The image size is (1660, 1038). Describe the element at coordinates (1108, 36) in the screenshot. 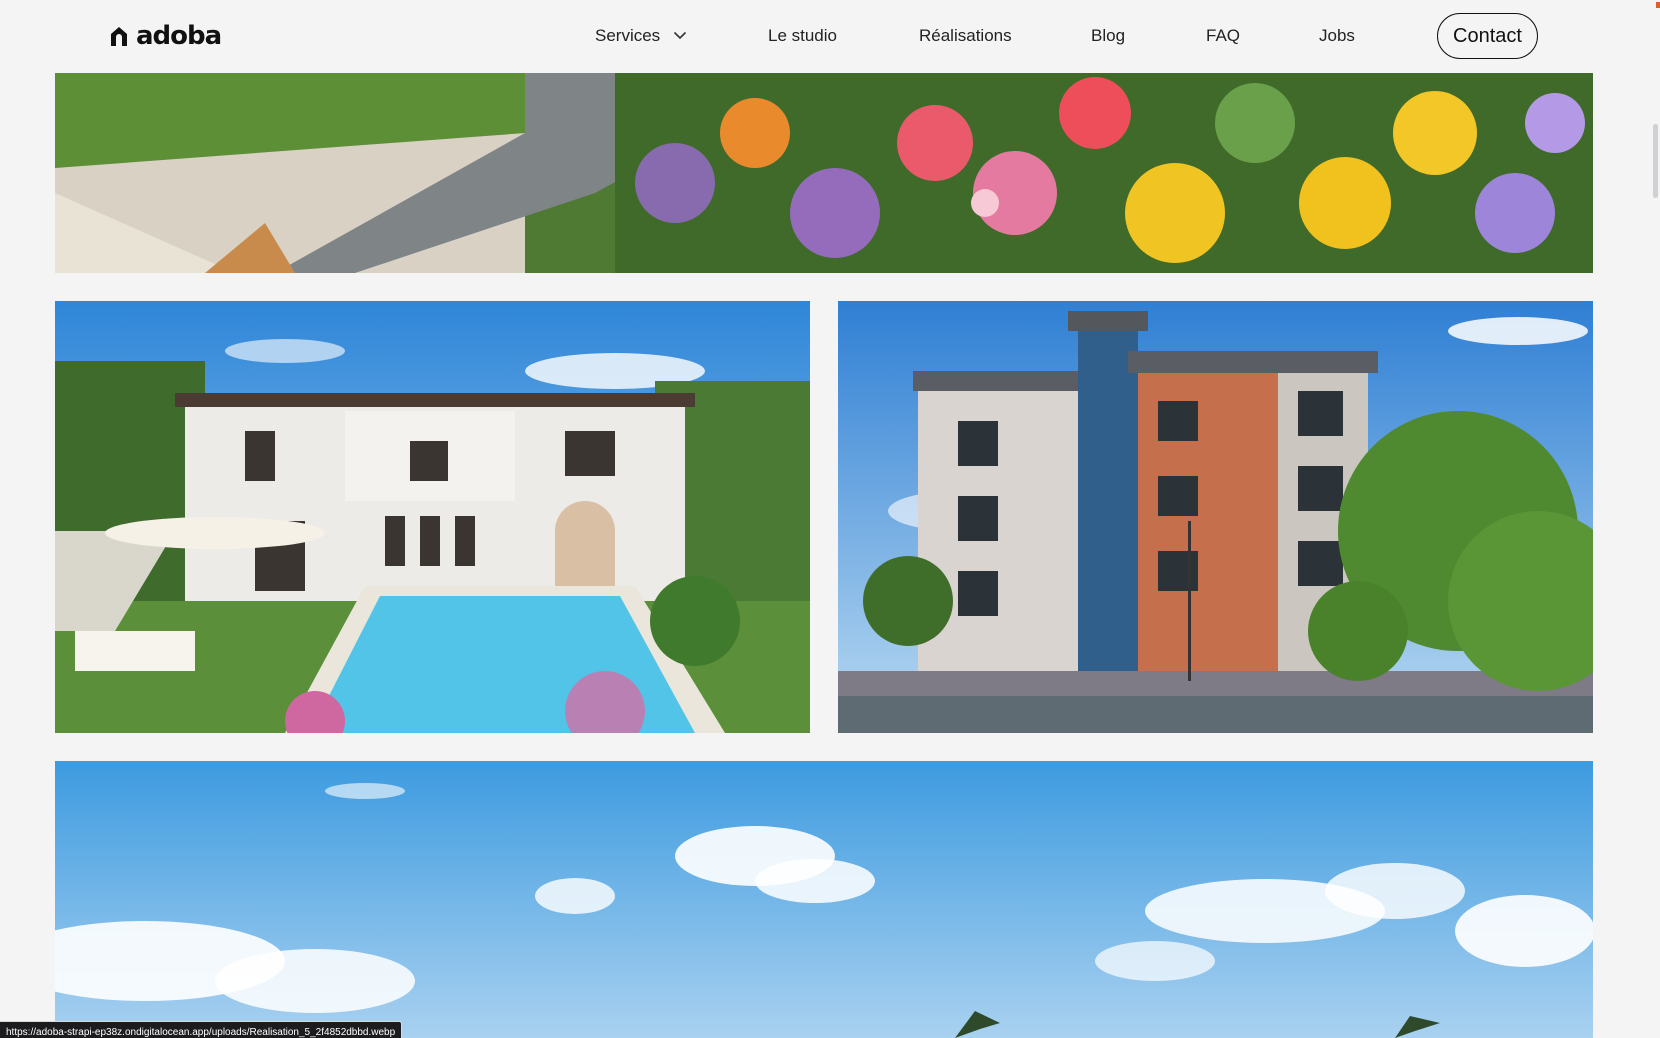

I see `nav-item-blog: Blog` at that location.